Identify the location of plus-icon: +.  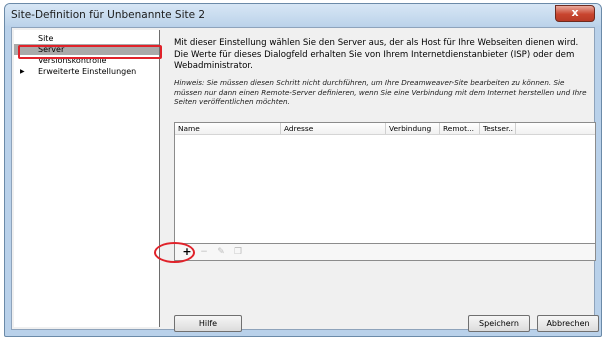
(187, 251).